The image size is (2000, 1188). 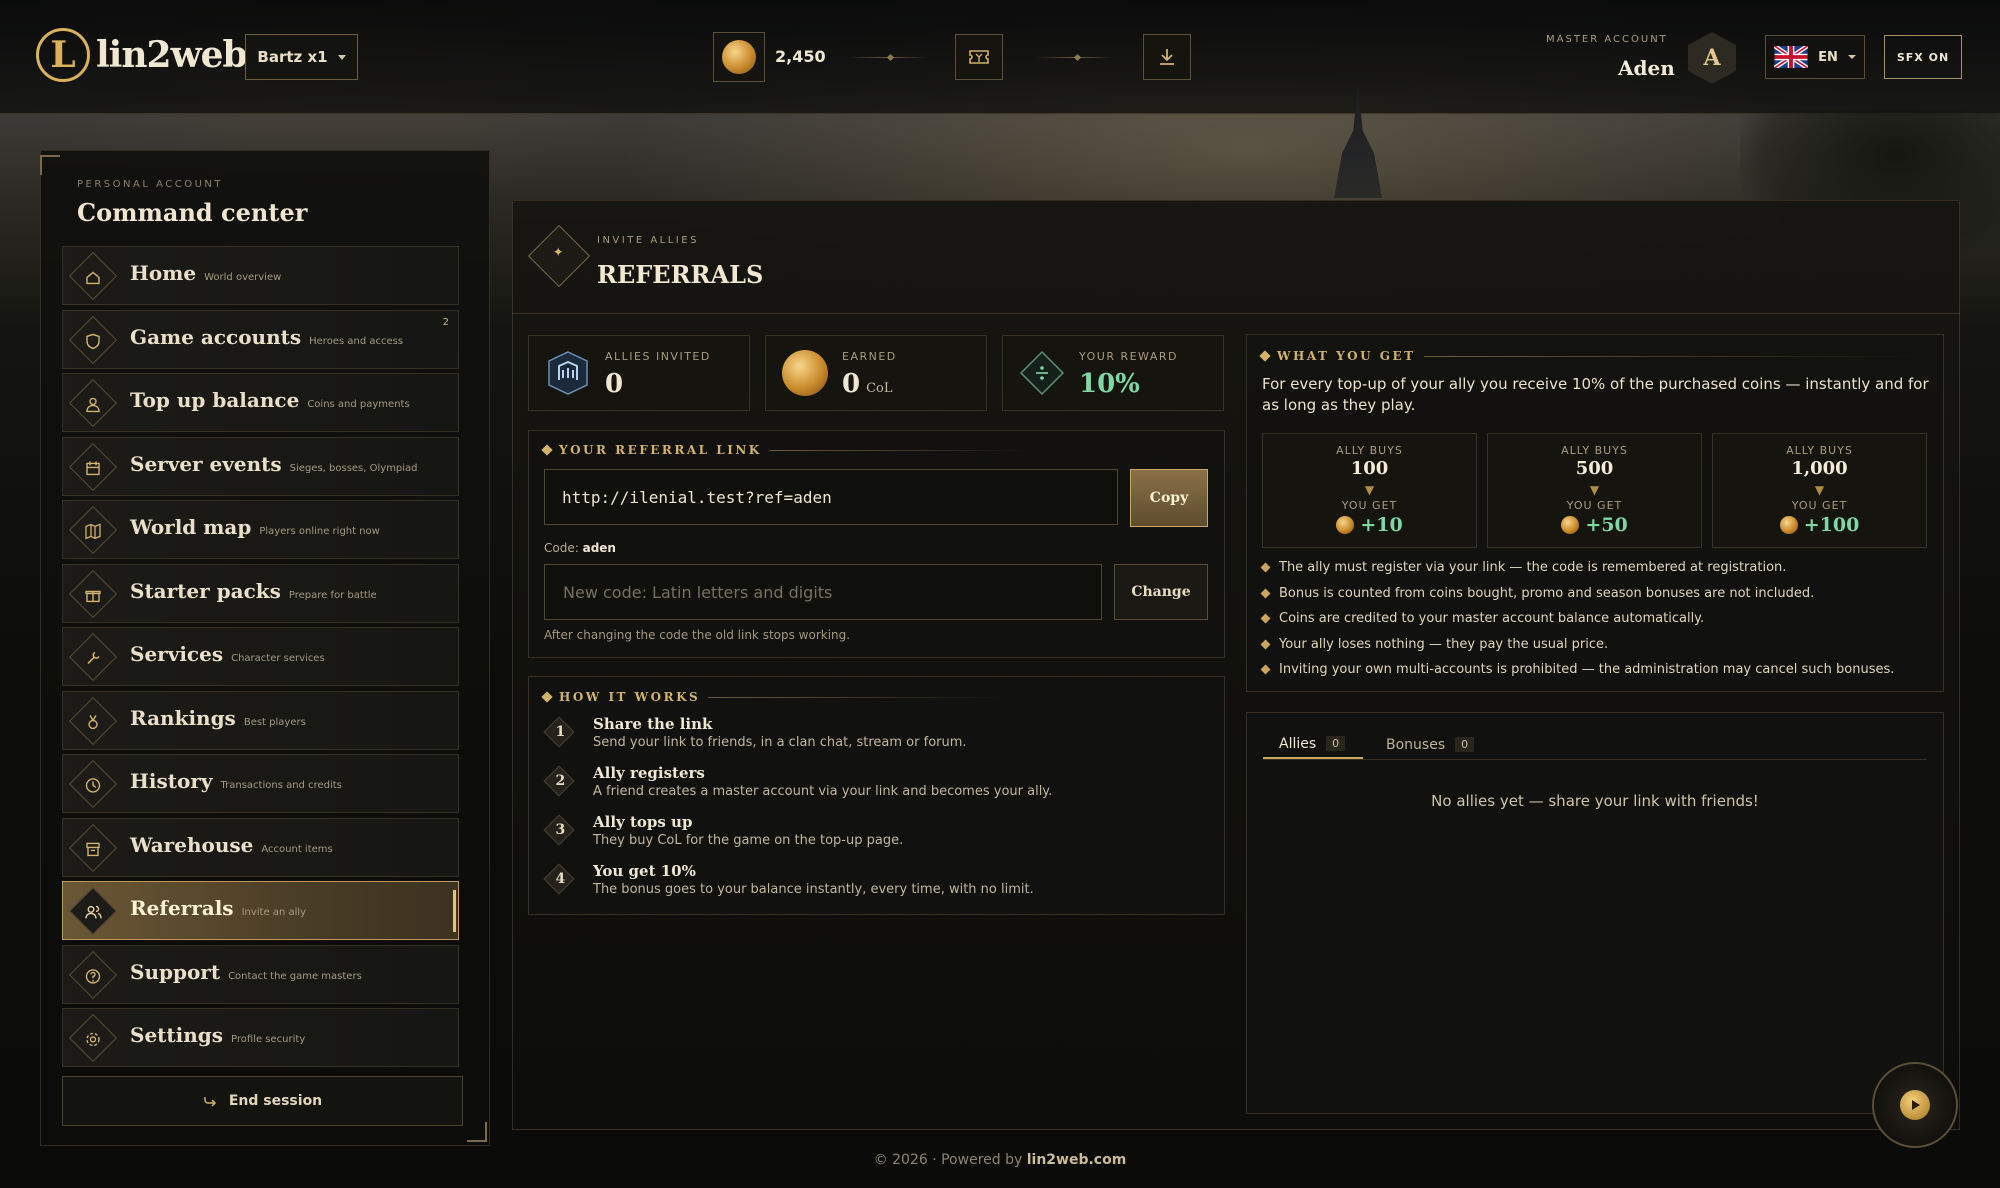 I want to click on gift-icon, so click(x=93, y=596).